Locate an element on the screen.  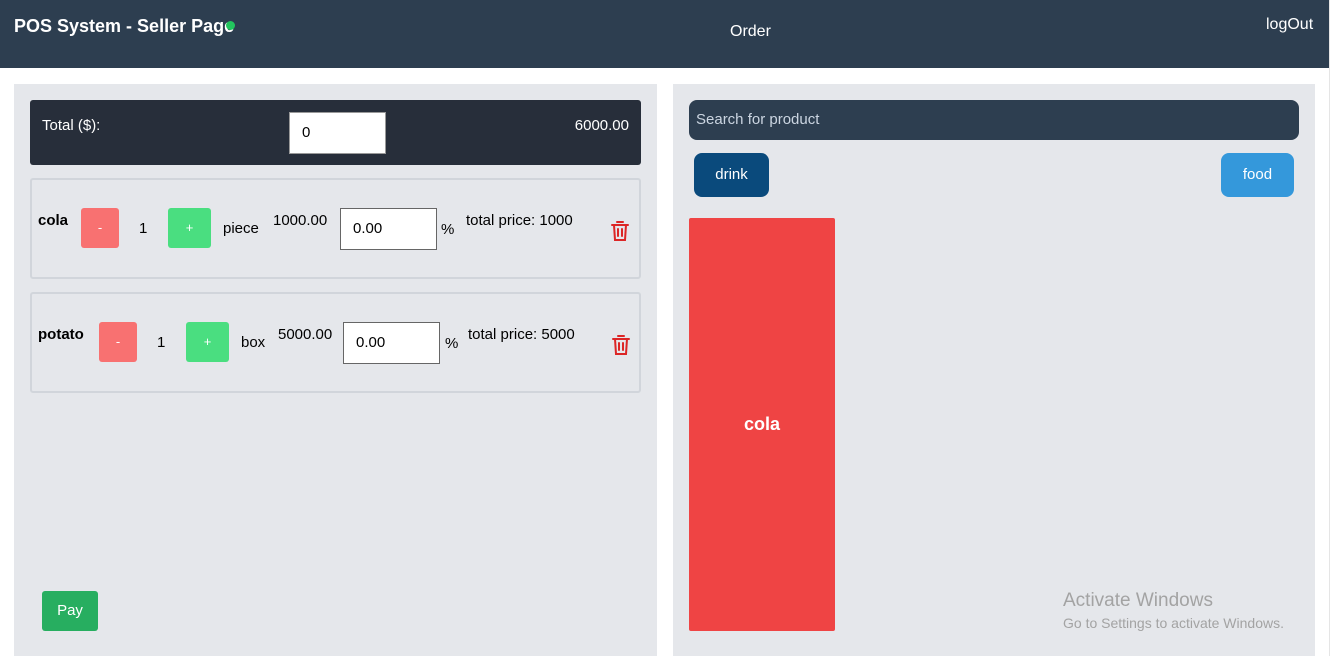
total-amount: 6000.00 is located at coordinates (601, 125).